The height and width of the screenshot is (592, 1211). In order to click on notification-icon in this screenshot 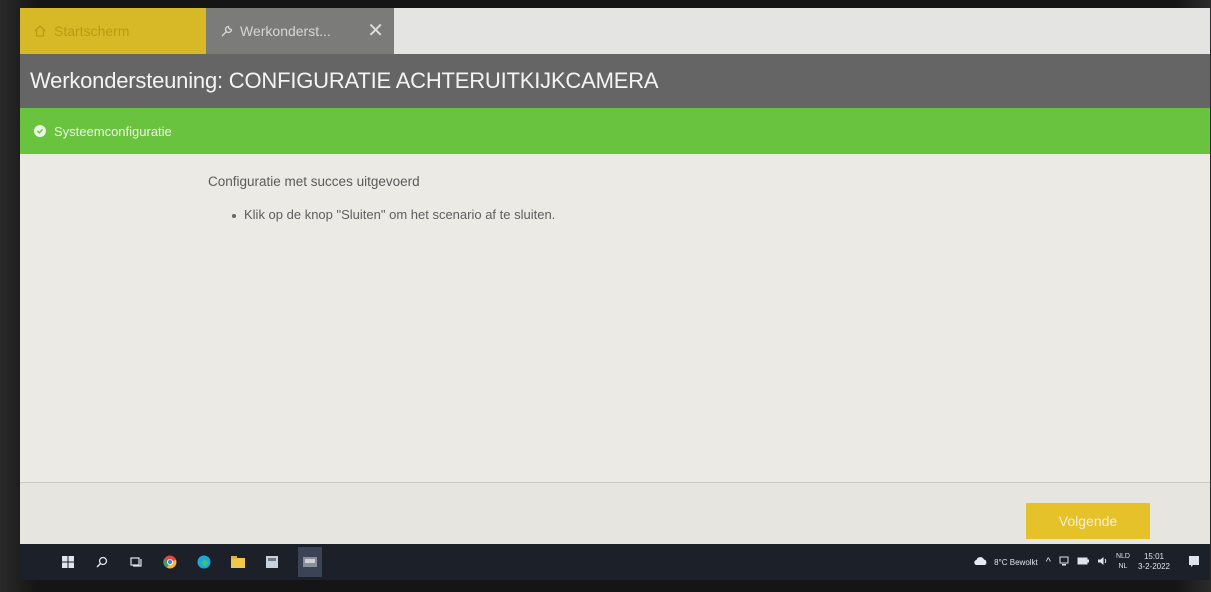, I will do `click(1194, 562)`.